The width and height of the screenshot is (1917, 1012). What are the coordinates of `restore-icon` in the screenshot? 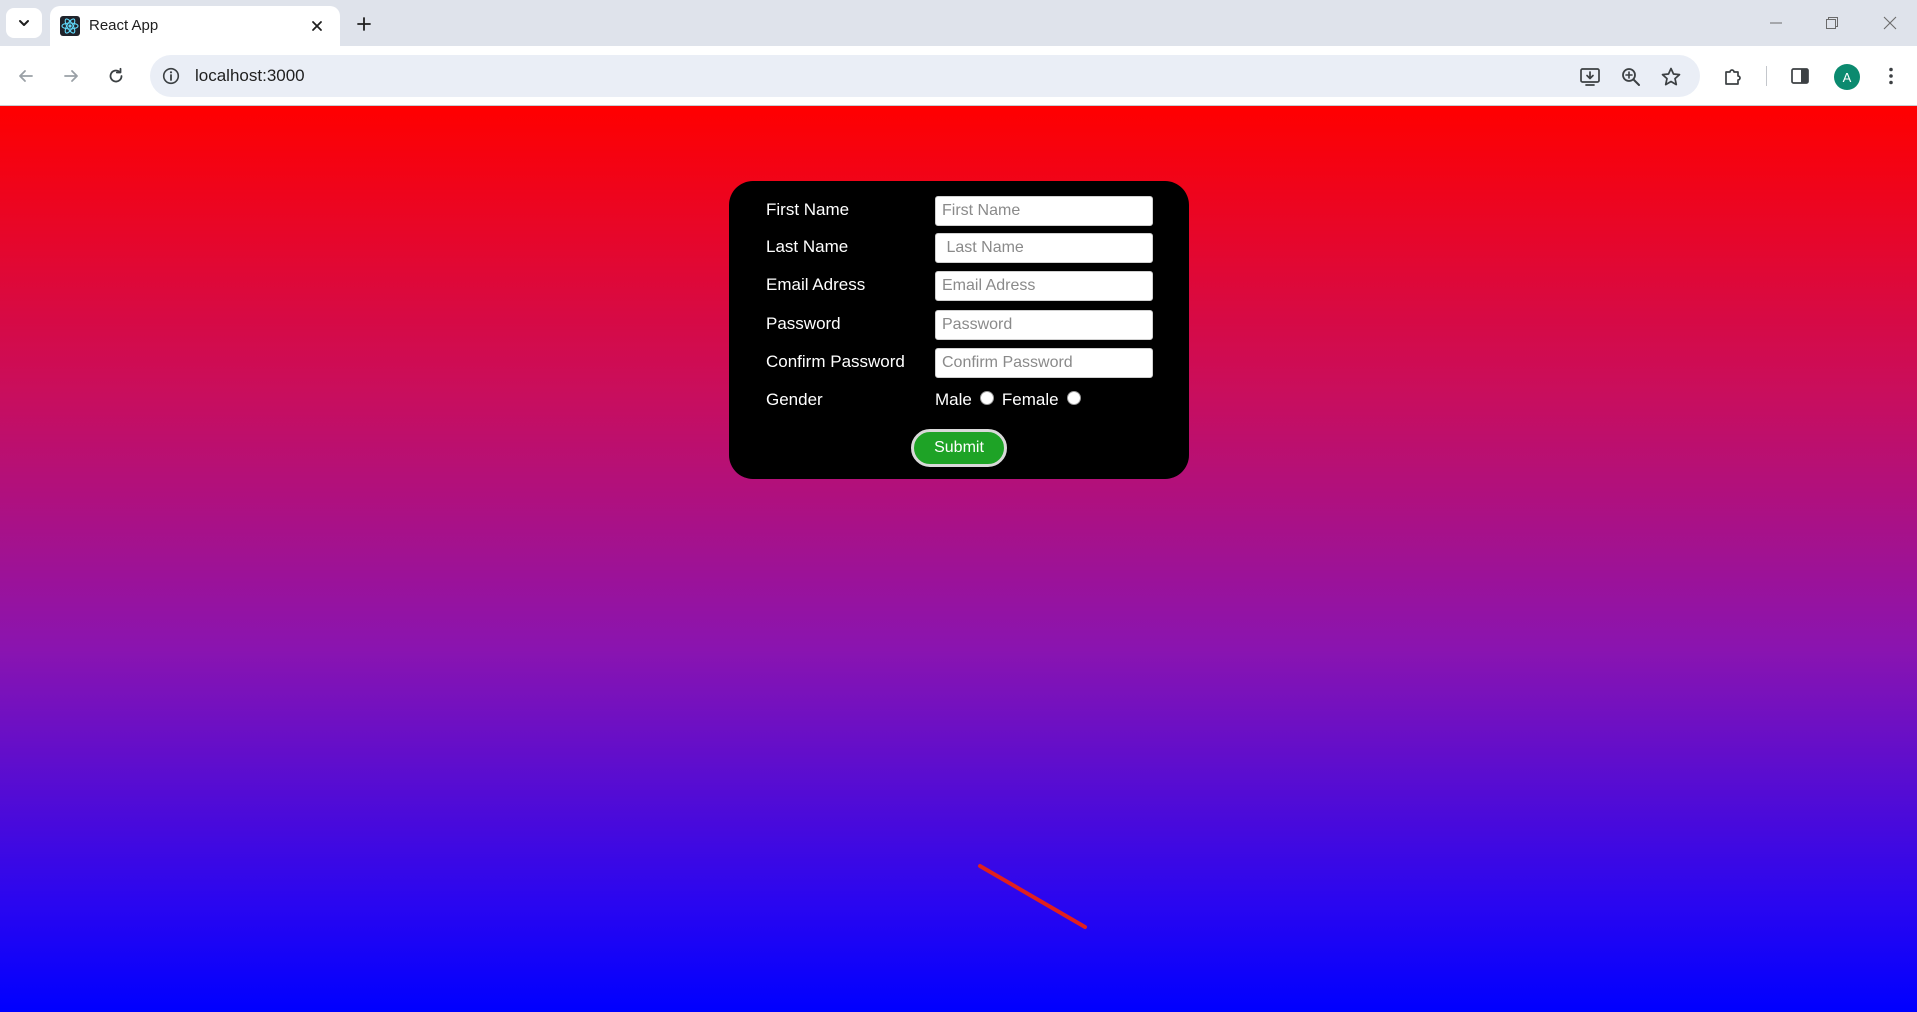 It's located at (1832, 23).